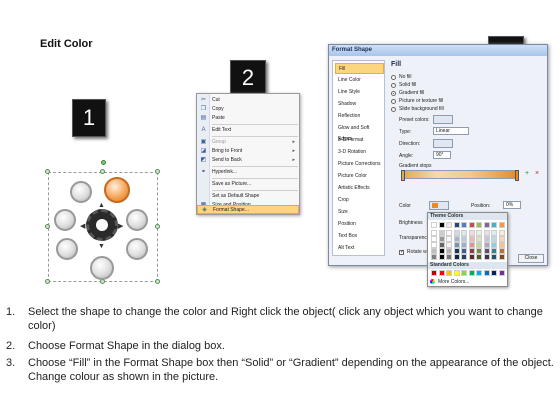 Image resolution: width=560 pixels, height=420 pixels. I want to click on nav-item-line-color: Line Color, so click(359, 80).